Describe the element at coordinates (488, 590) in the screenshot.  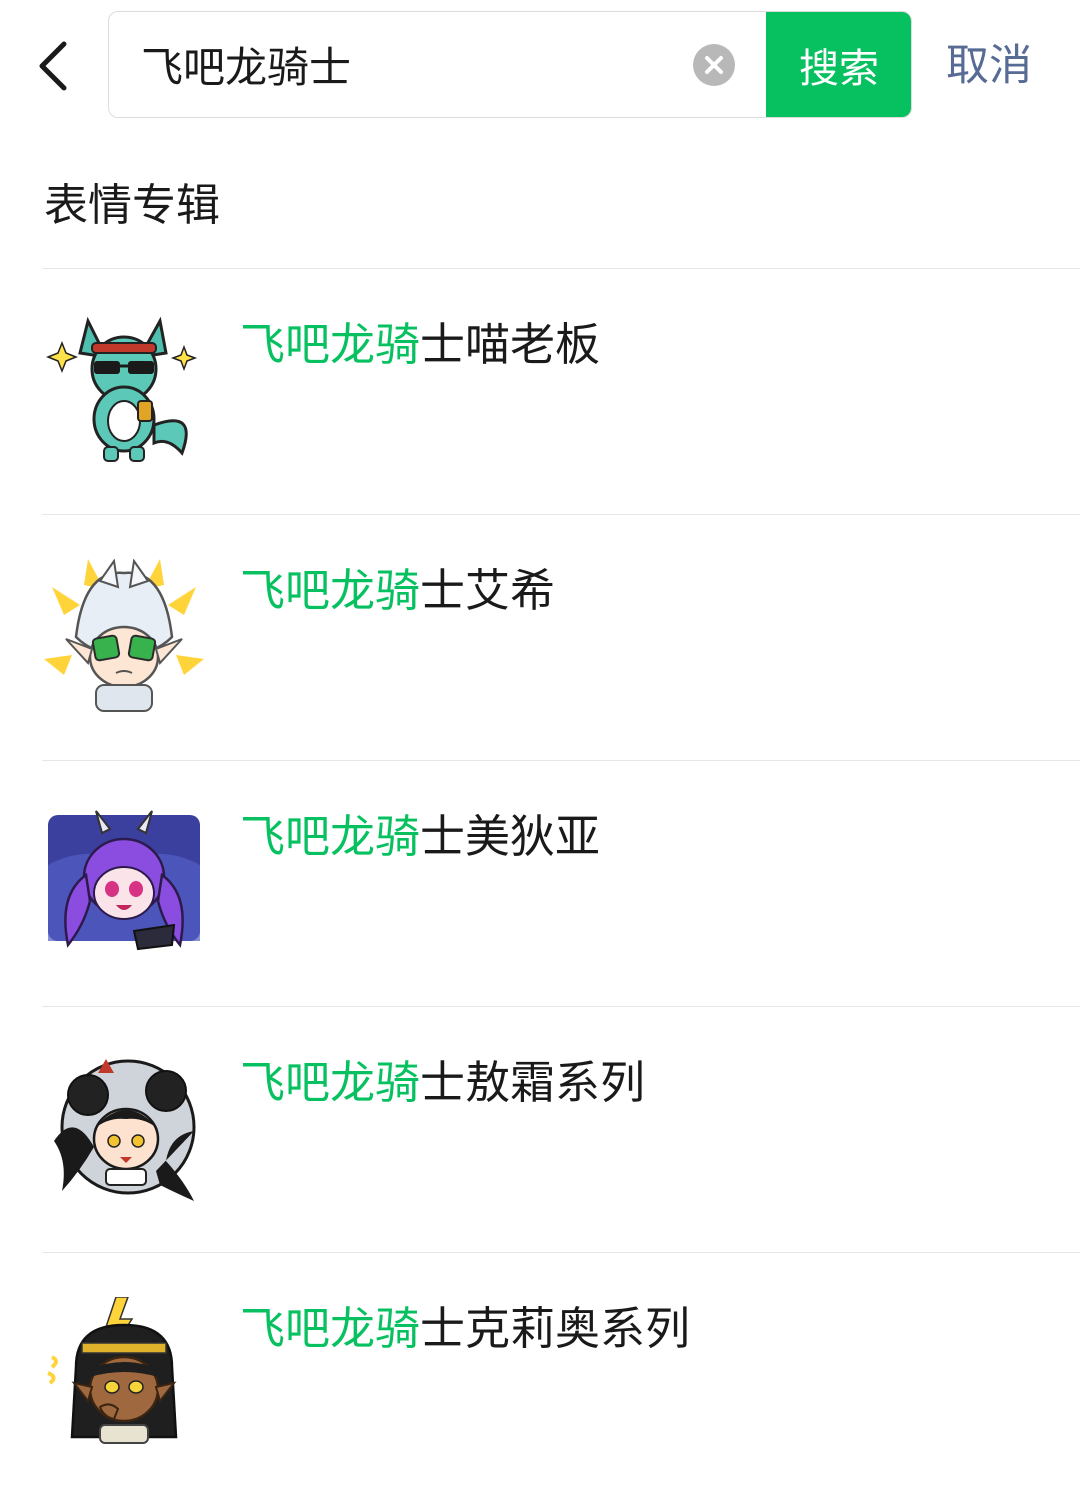
I see `title-rest: 士艾希` at that location.